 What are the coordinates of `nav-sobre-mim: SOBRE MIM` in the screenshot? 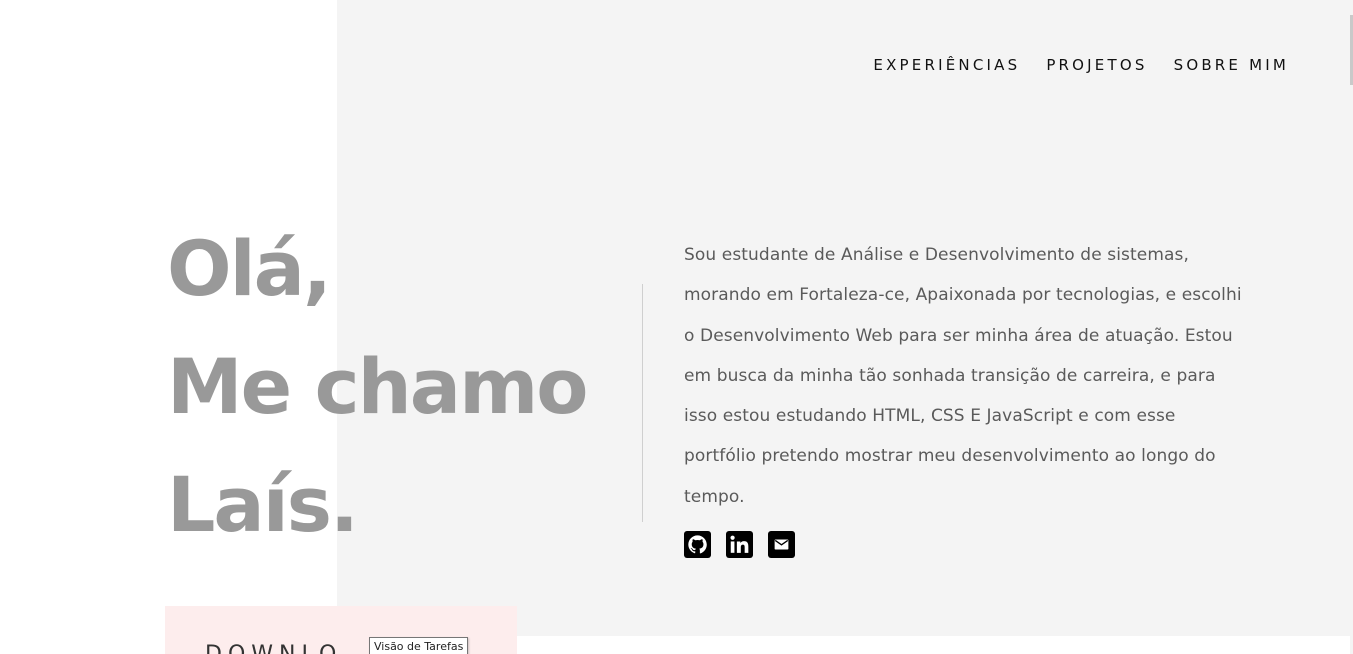 It's located at (1231, 65).